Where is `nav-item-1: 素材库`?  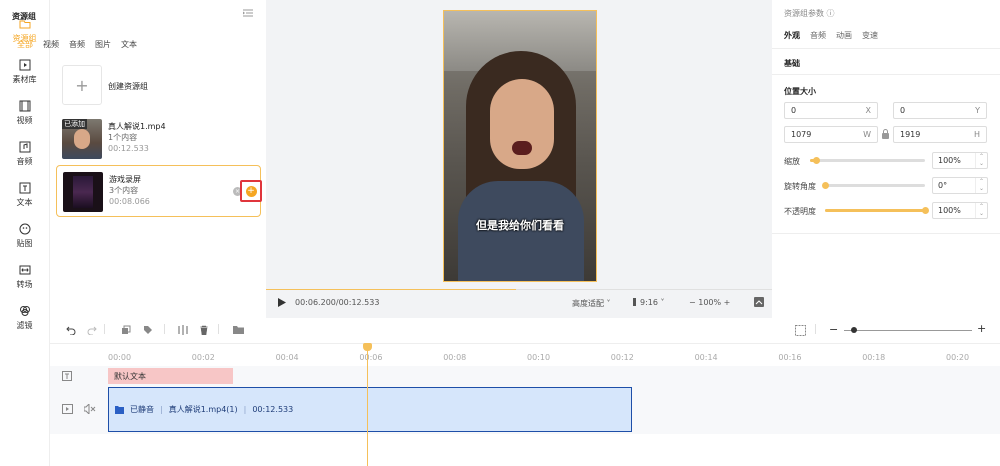
nav-item-1: 素材库 is located at coordinates (24, 71).